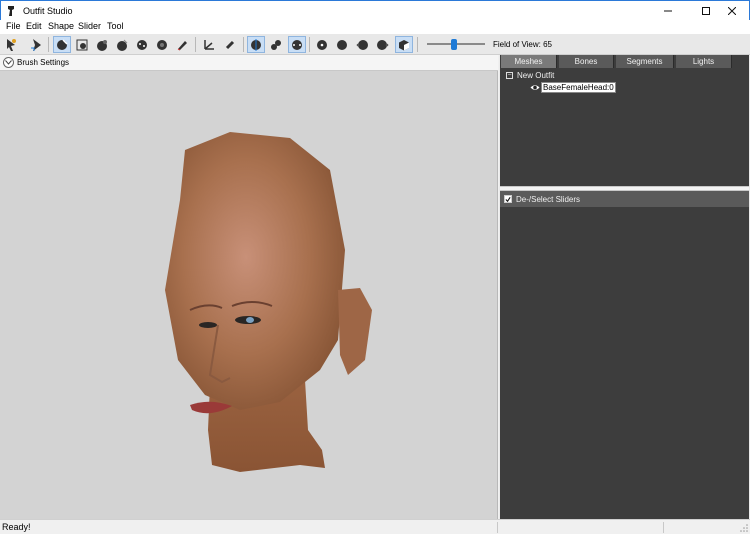 This screenshot has height=534, width=750. I want to click on menu-bar: File Edit Shape Slider Tool, so click(375, 27).